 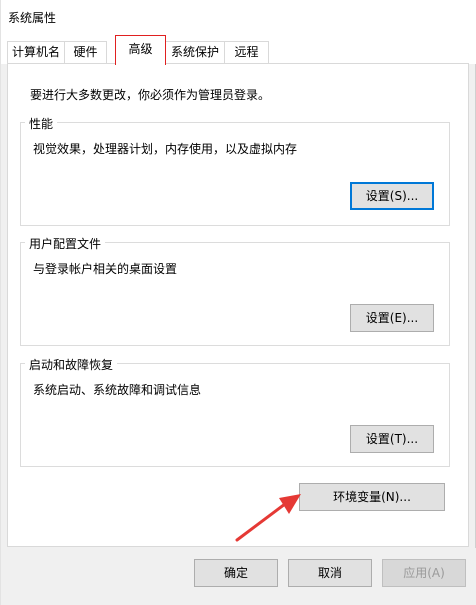 I want to click on startup-recovery-title: 启动和故障恢复, so click(x=71, y=364).